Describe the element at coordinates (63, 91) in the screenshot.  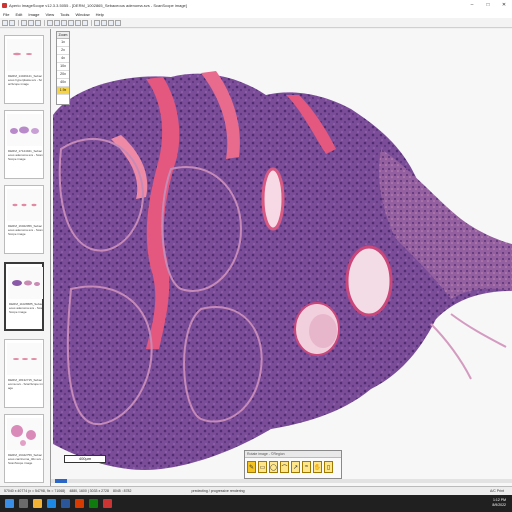
I see `zoom-level-current: 1.9x` at that location.